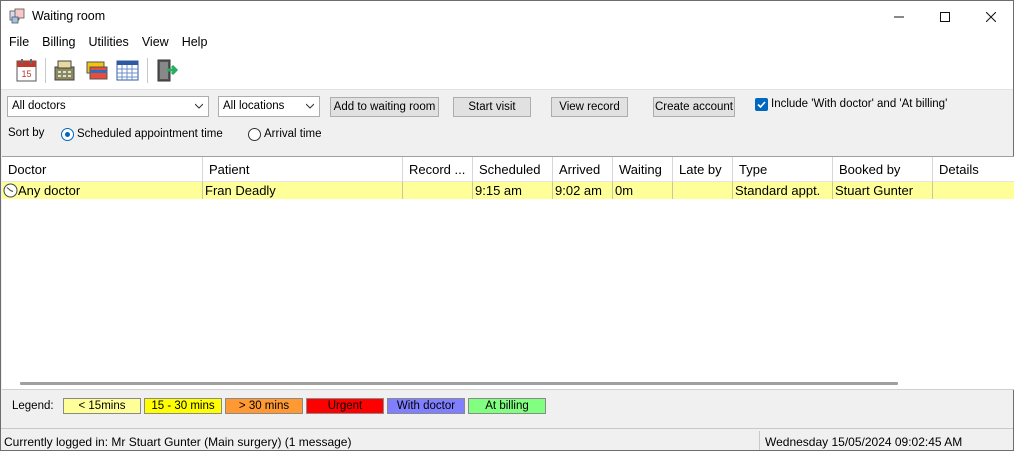 The width and height of the screenshot is (1014, 451). What do you see at coordinates (293, 134) in the screenshot?
I see `sort-arrival-label: Arrival time` at bounding box center [293, 134].